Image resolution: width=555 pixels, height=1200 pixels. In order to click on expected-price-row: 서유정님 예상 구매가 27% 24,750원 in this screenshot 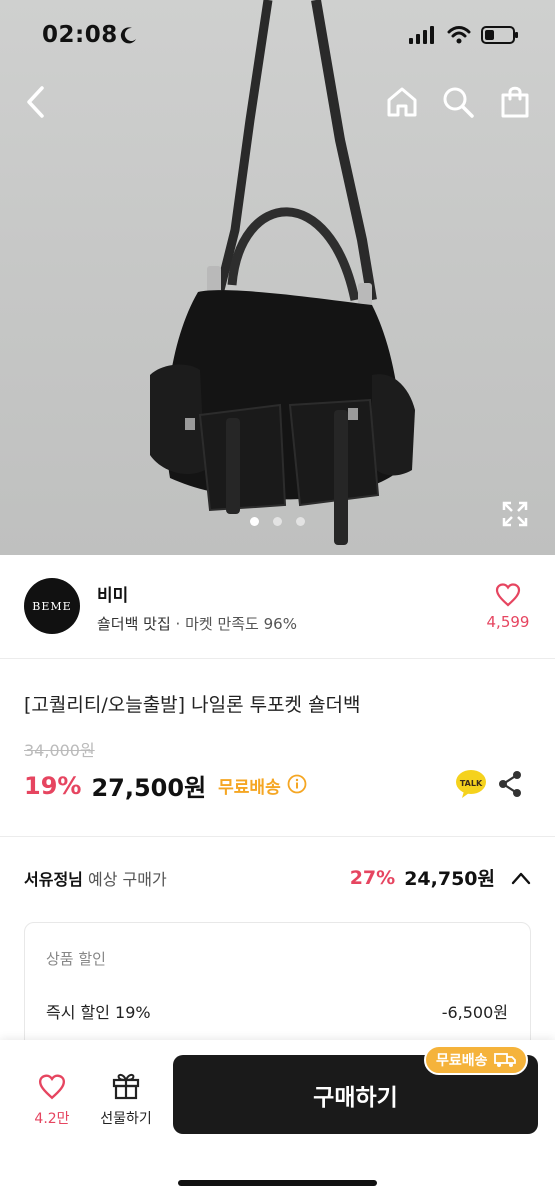, I will do `click(277, 880)`.